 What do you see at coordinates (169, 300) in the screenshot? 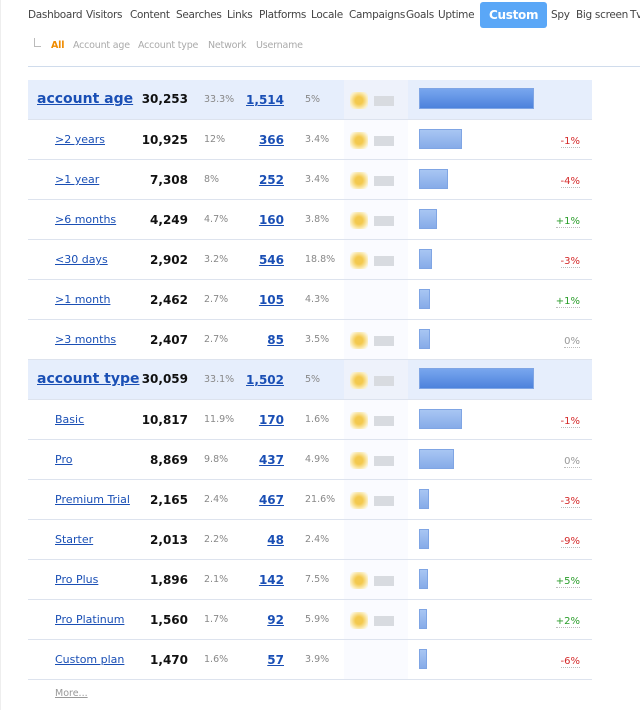
I see `value: 2,462` at bounding box center [169, 300].